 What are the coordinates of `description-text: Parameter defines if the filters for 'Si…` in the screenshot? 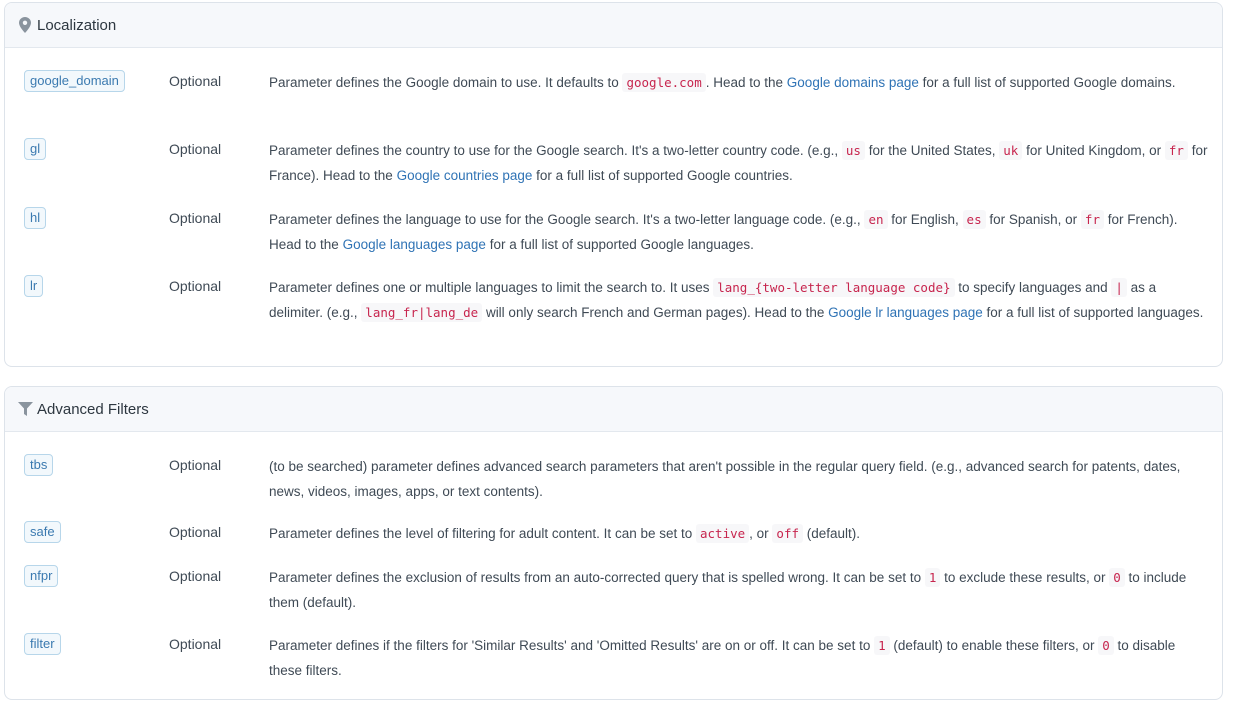 It's located at (572, 645).